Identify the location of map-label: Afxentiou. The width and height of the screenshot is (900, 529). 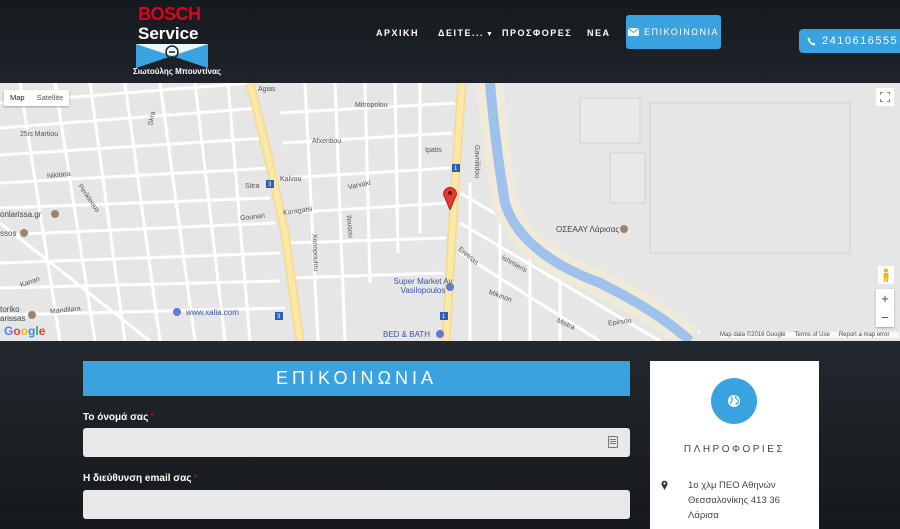
(327, 141).